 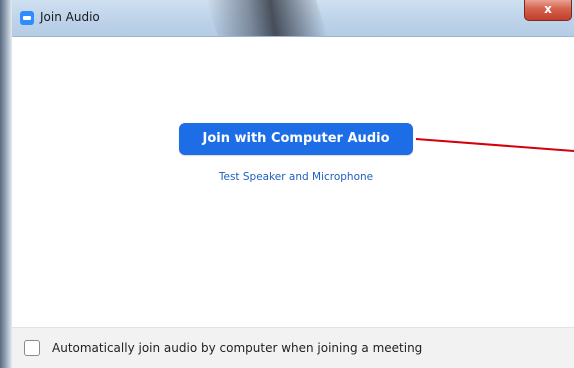 What do you see at coordinates (6, 184) in the screenshot?
I see `background-window-edge` at bounding box center [6, 184].